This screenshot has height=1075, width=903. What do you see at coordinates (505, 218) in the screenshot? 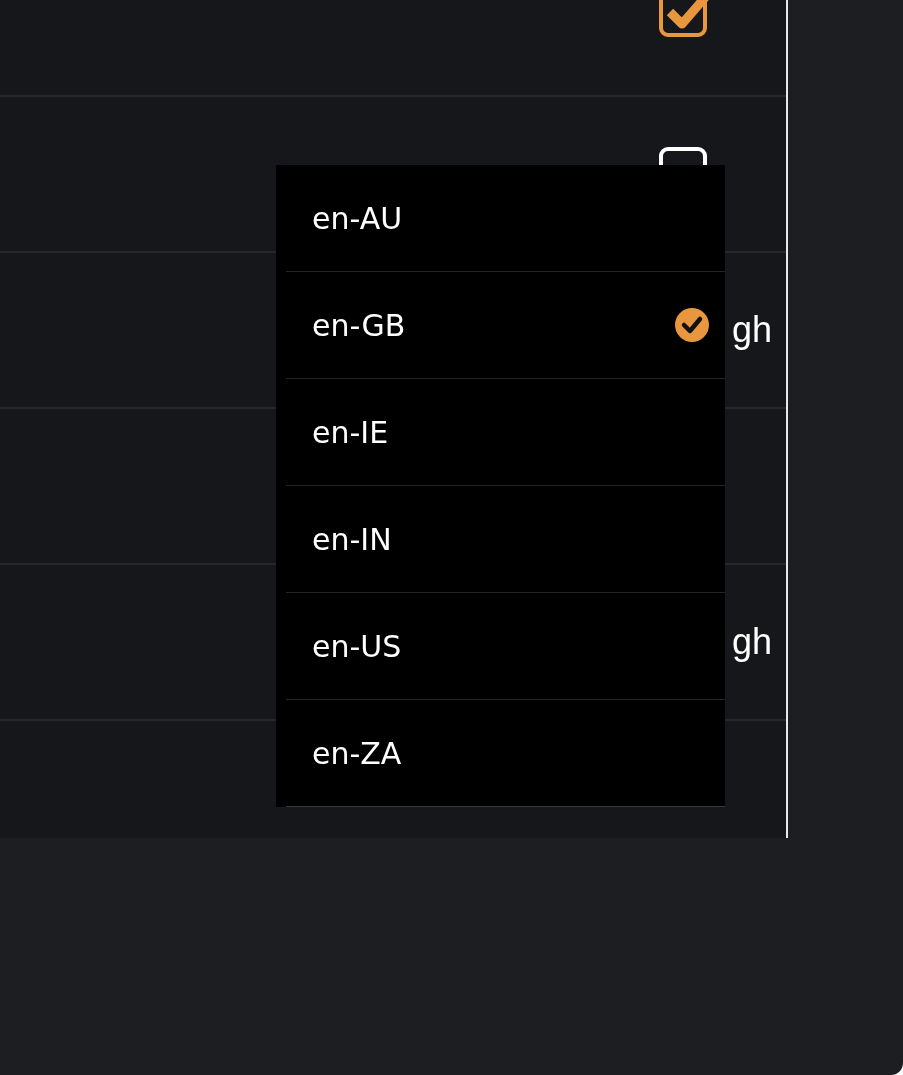
I see `menu-item: en-AU` at bounding box center [505, 218].